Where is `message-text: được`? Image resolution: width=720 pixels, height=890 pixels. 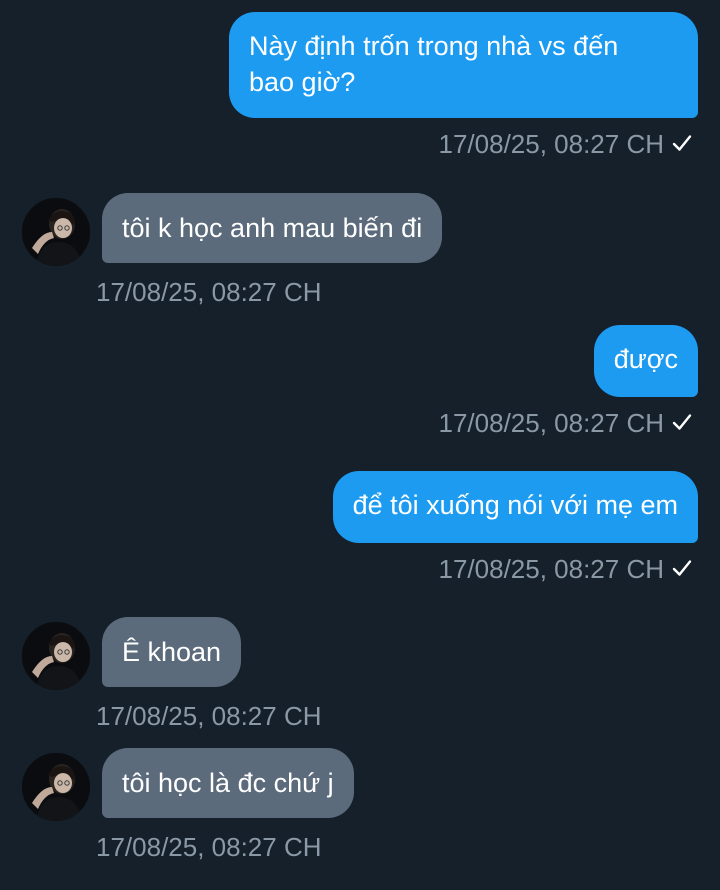 message-text: được is located at coordinates (645, 359).